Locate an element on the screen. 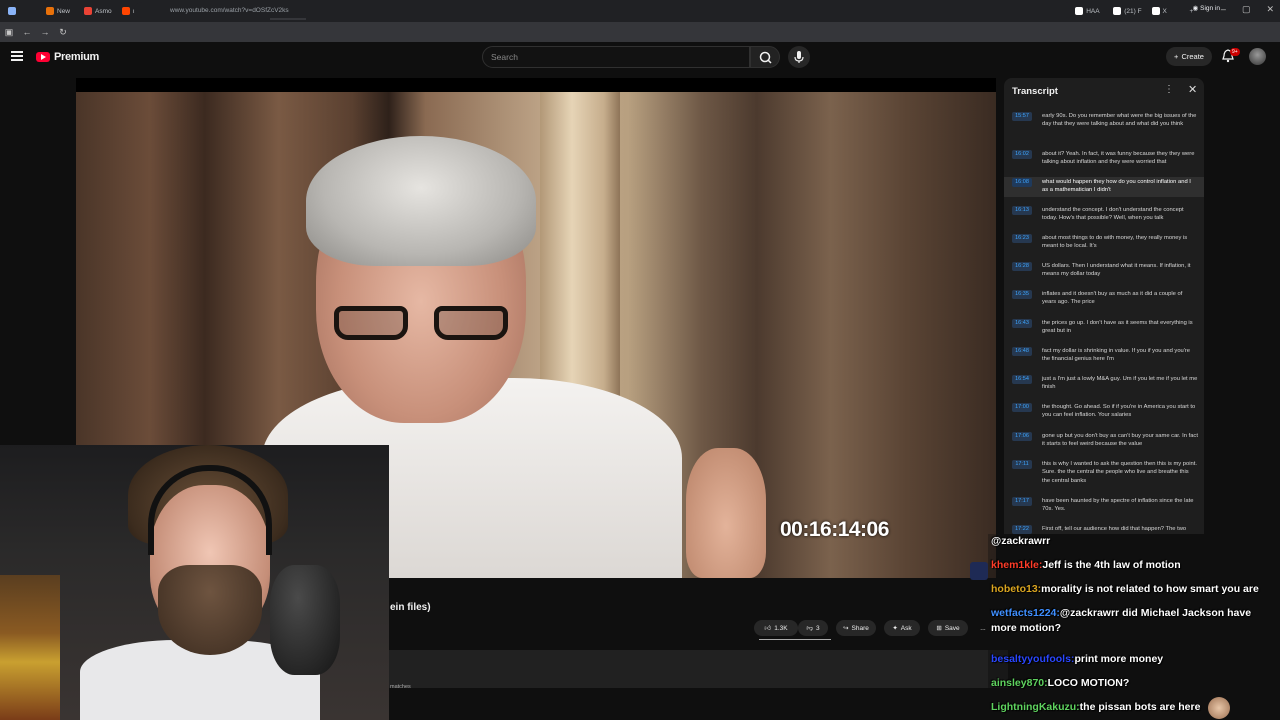 The image size is (1280, 720). segment-timestamp: 16:43 is located at coordinates (1022, 323).